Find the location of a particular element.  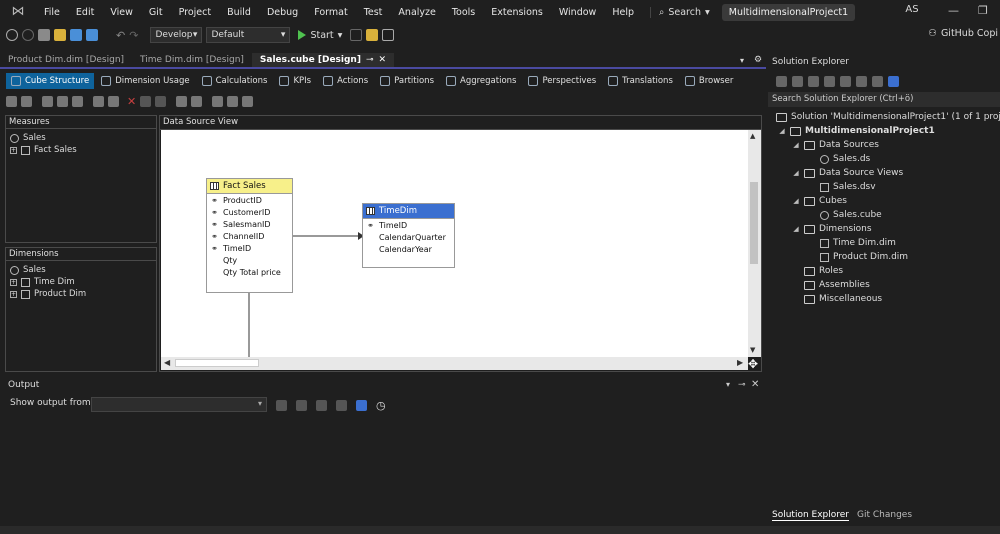

properties-icon is located at coordinates (877, 81).